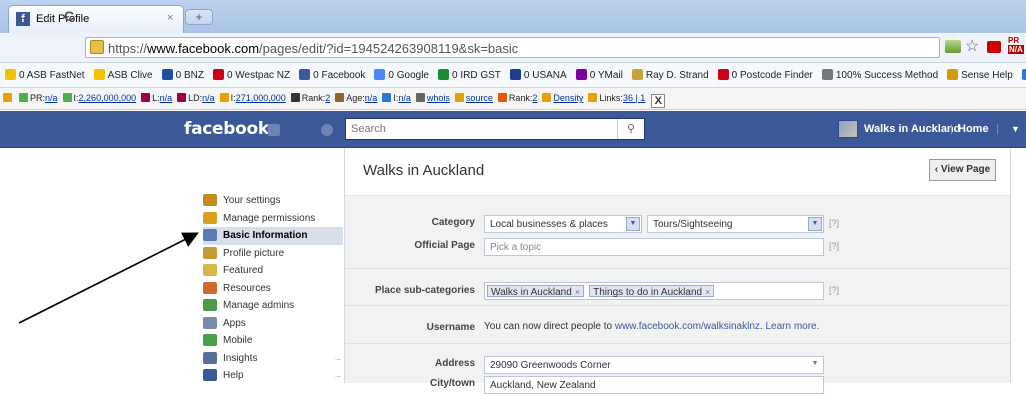  Describe the element at coordinates (273, 289) in the screenshot. I see `sidebar-item-resources: Resources` at that location.